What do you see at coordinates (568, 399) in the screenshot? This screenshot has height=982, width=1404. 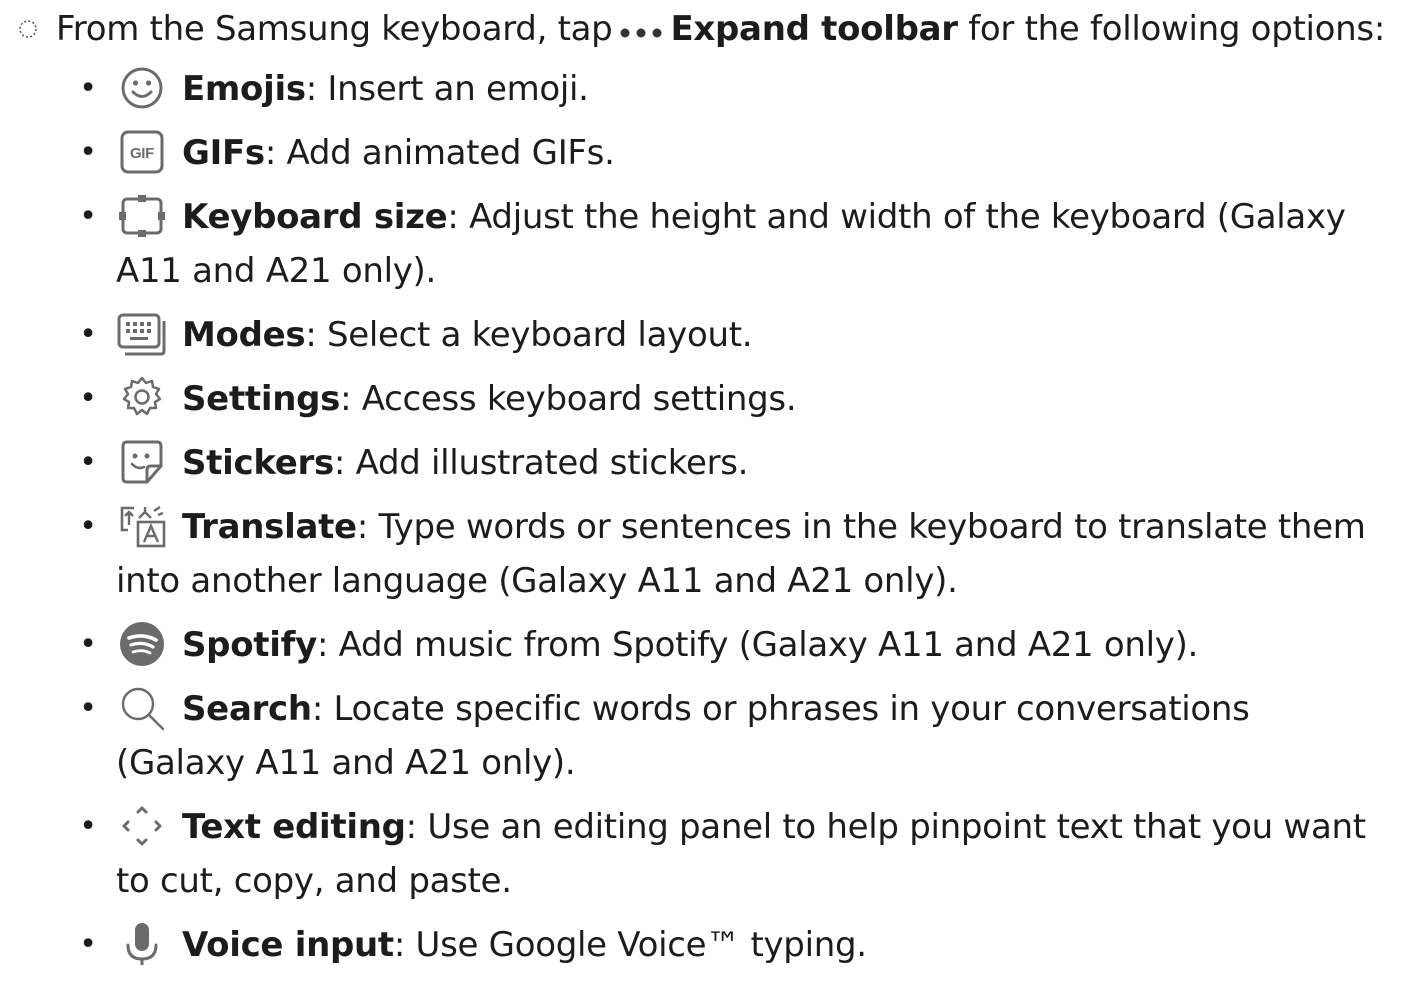 I see `item-desc: : Access keyboard settings.` at bounding box center [568, 399].